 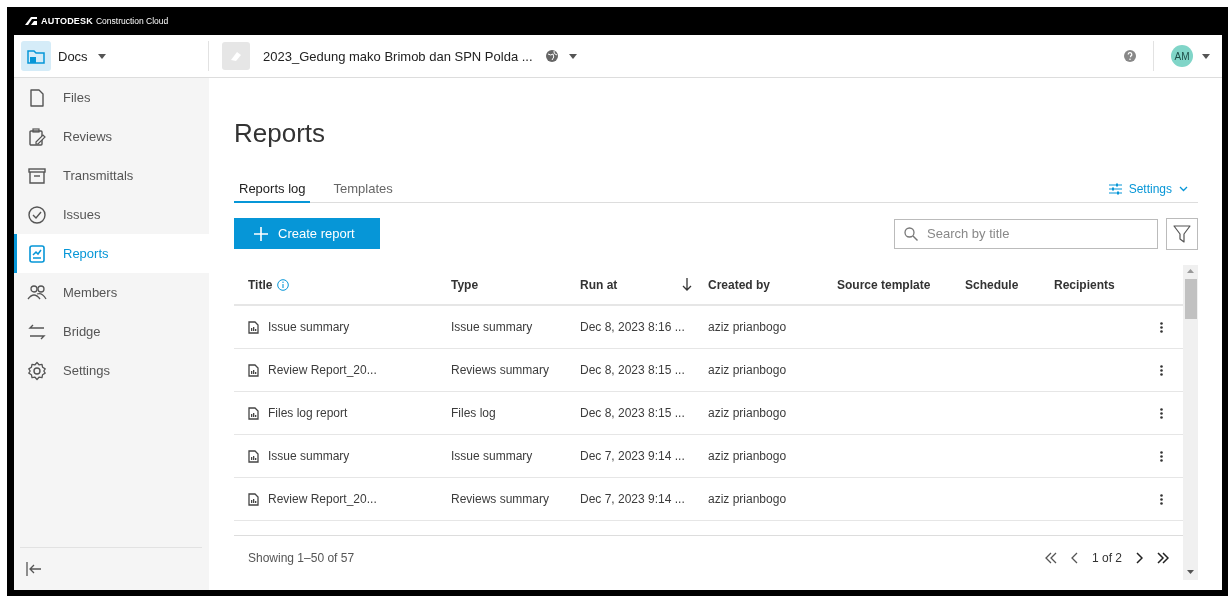 What do you see at coordinates (37, 214) in the screenshot?
I see `check-circle-icon` at bounding box center [37, 214].